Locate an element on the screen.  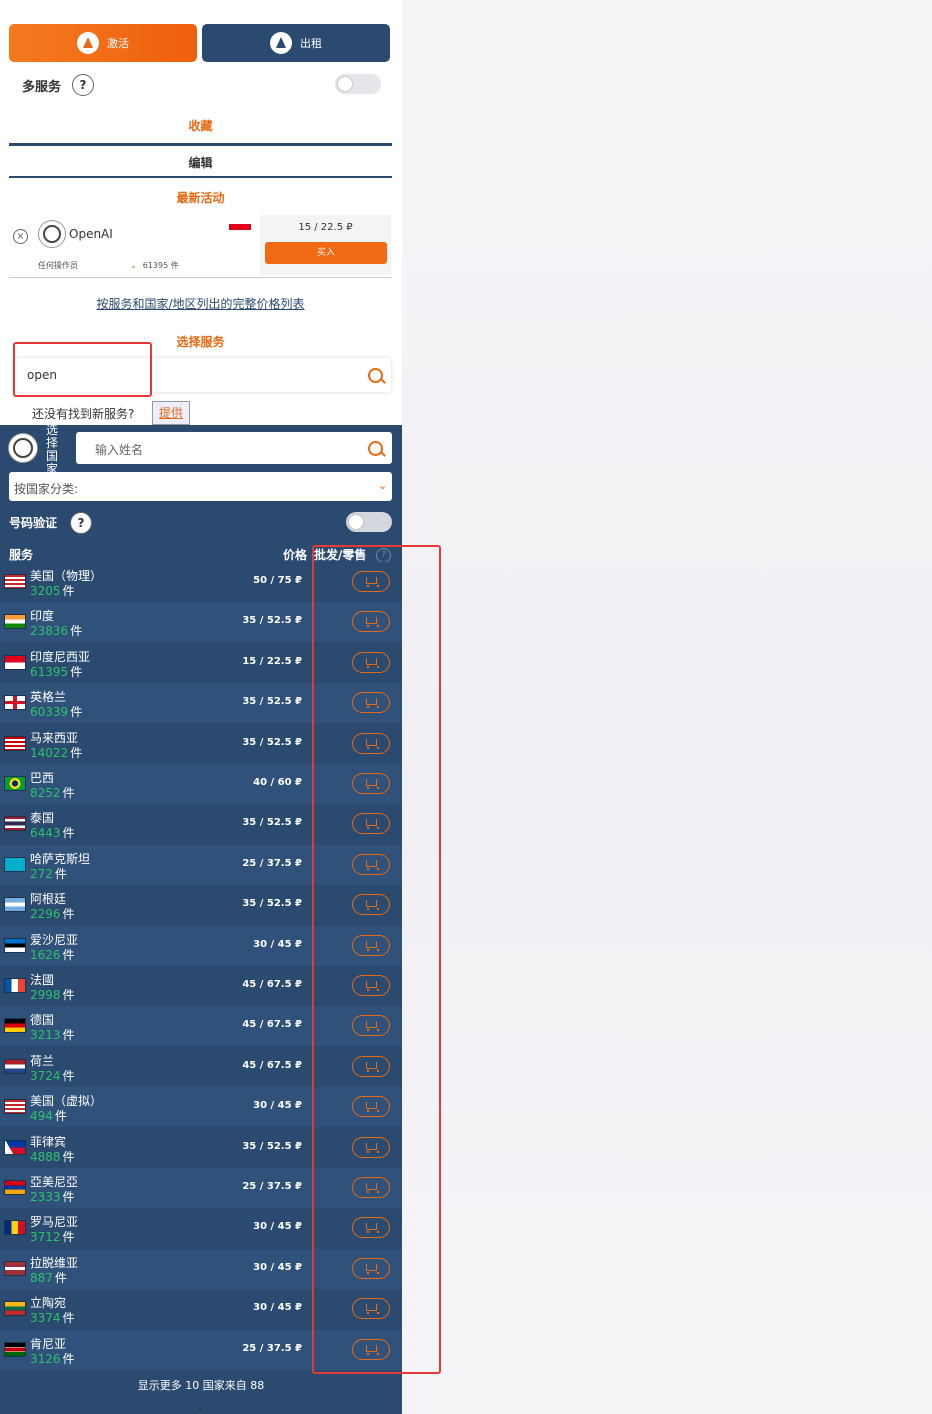
country-count: 60339 件 is located at coordinates (56, 711).